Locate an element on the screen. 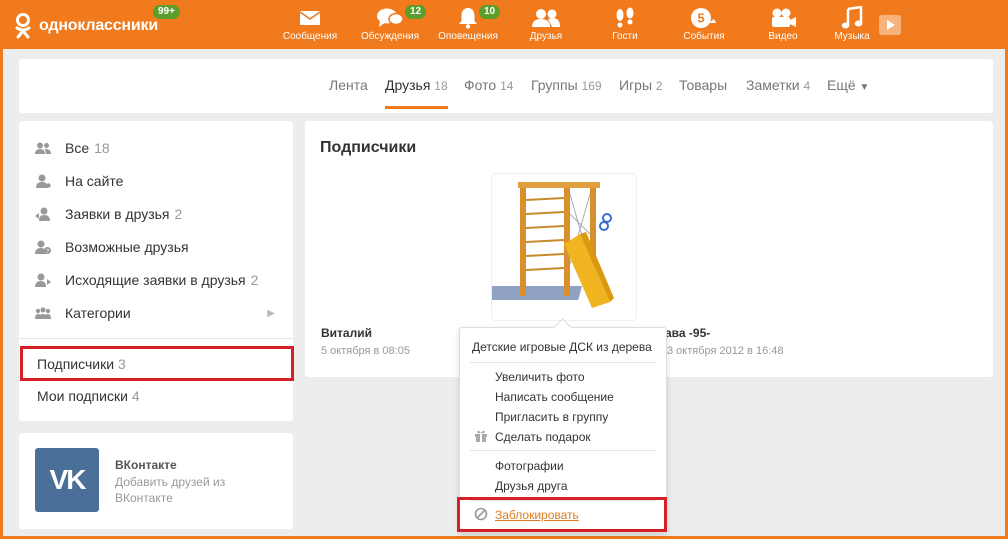 Image resolution: width=1008 pixels, height=539 pixels. music-player-button is located at coordinates (890, 25).